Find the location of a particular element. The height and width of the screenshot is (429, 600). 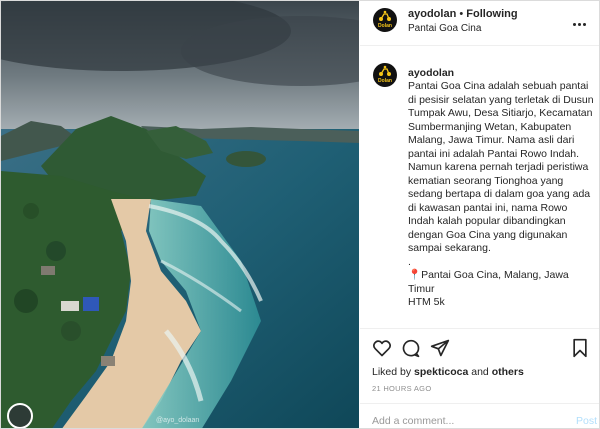

photo-credit: @ayo_dolaan is located at coordinates (178, 420).